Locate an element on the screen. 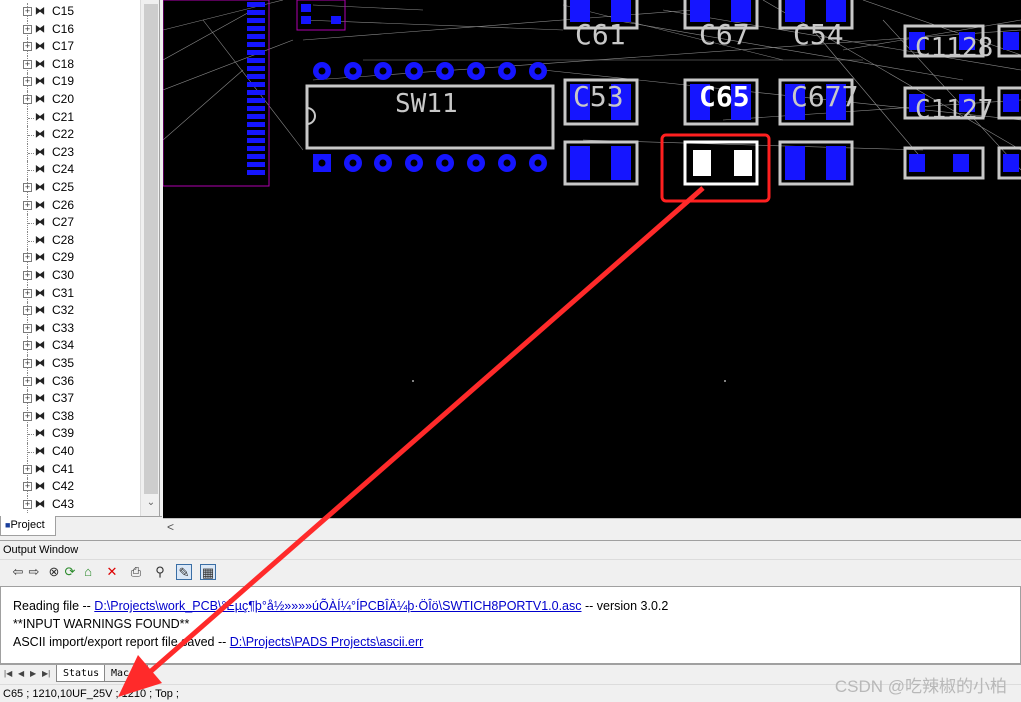 Image resolution: width=1021 pixels, height=702 pixels. scroll-thumb is located at coordinates (151, 249).